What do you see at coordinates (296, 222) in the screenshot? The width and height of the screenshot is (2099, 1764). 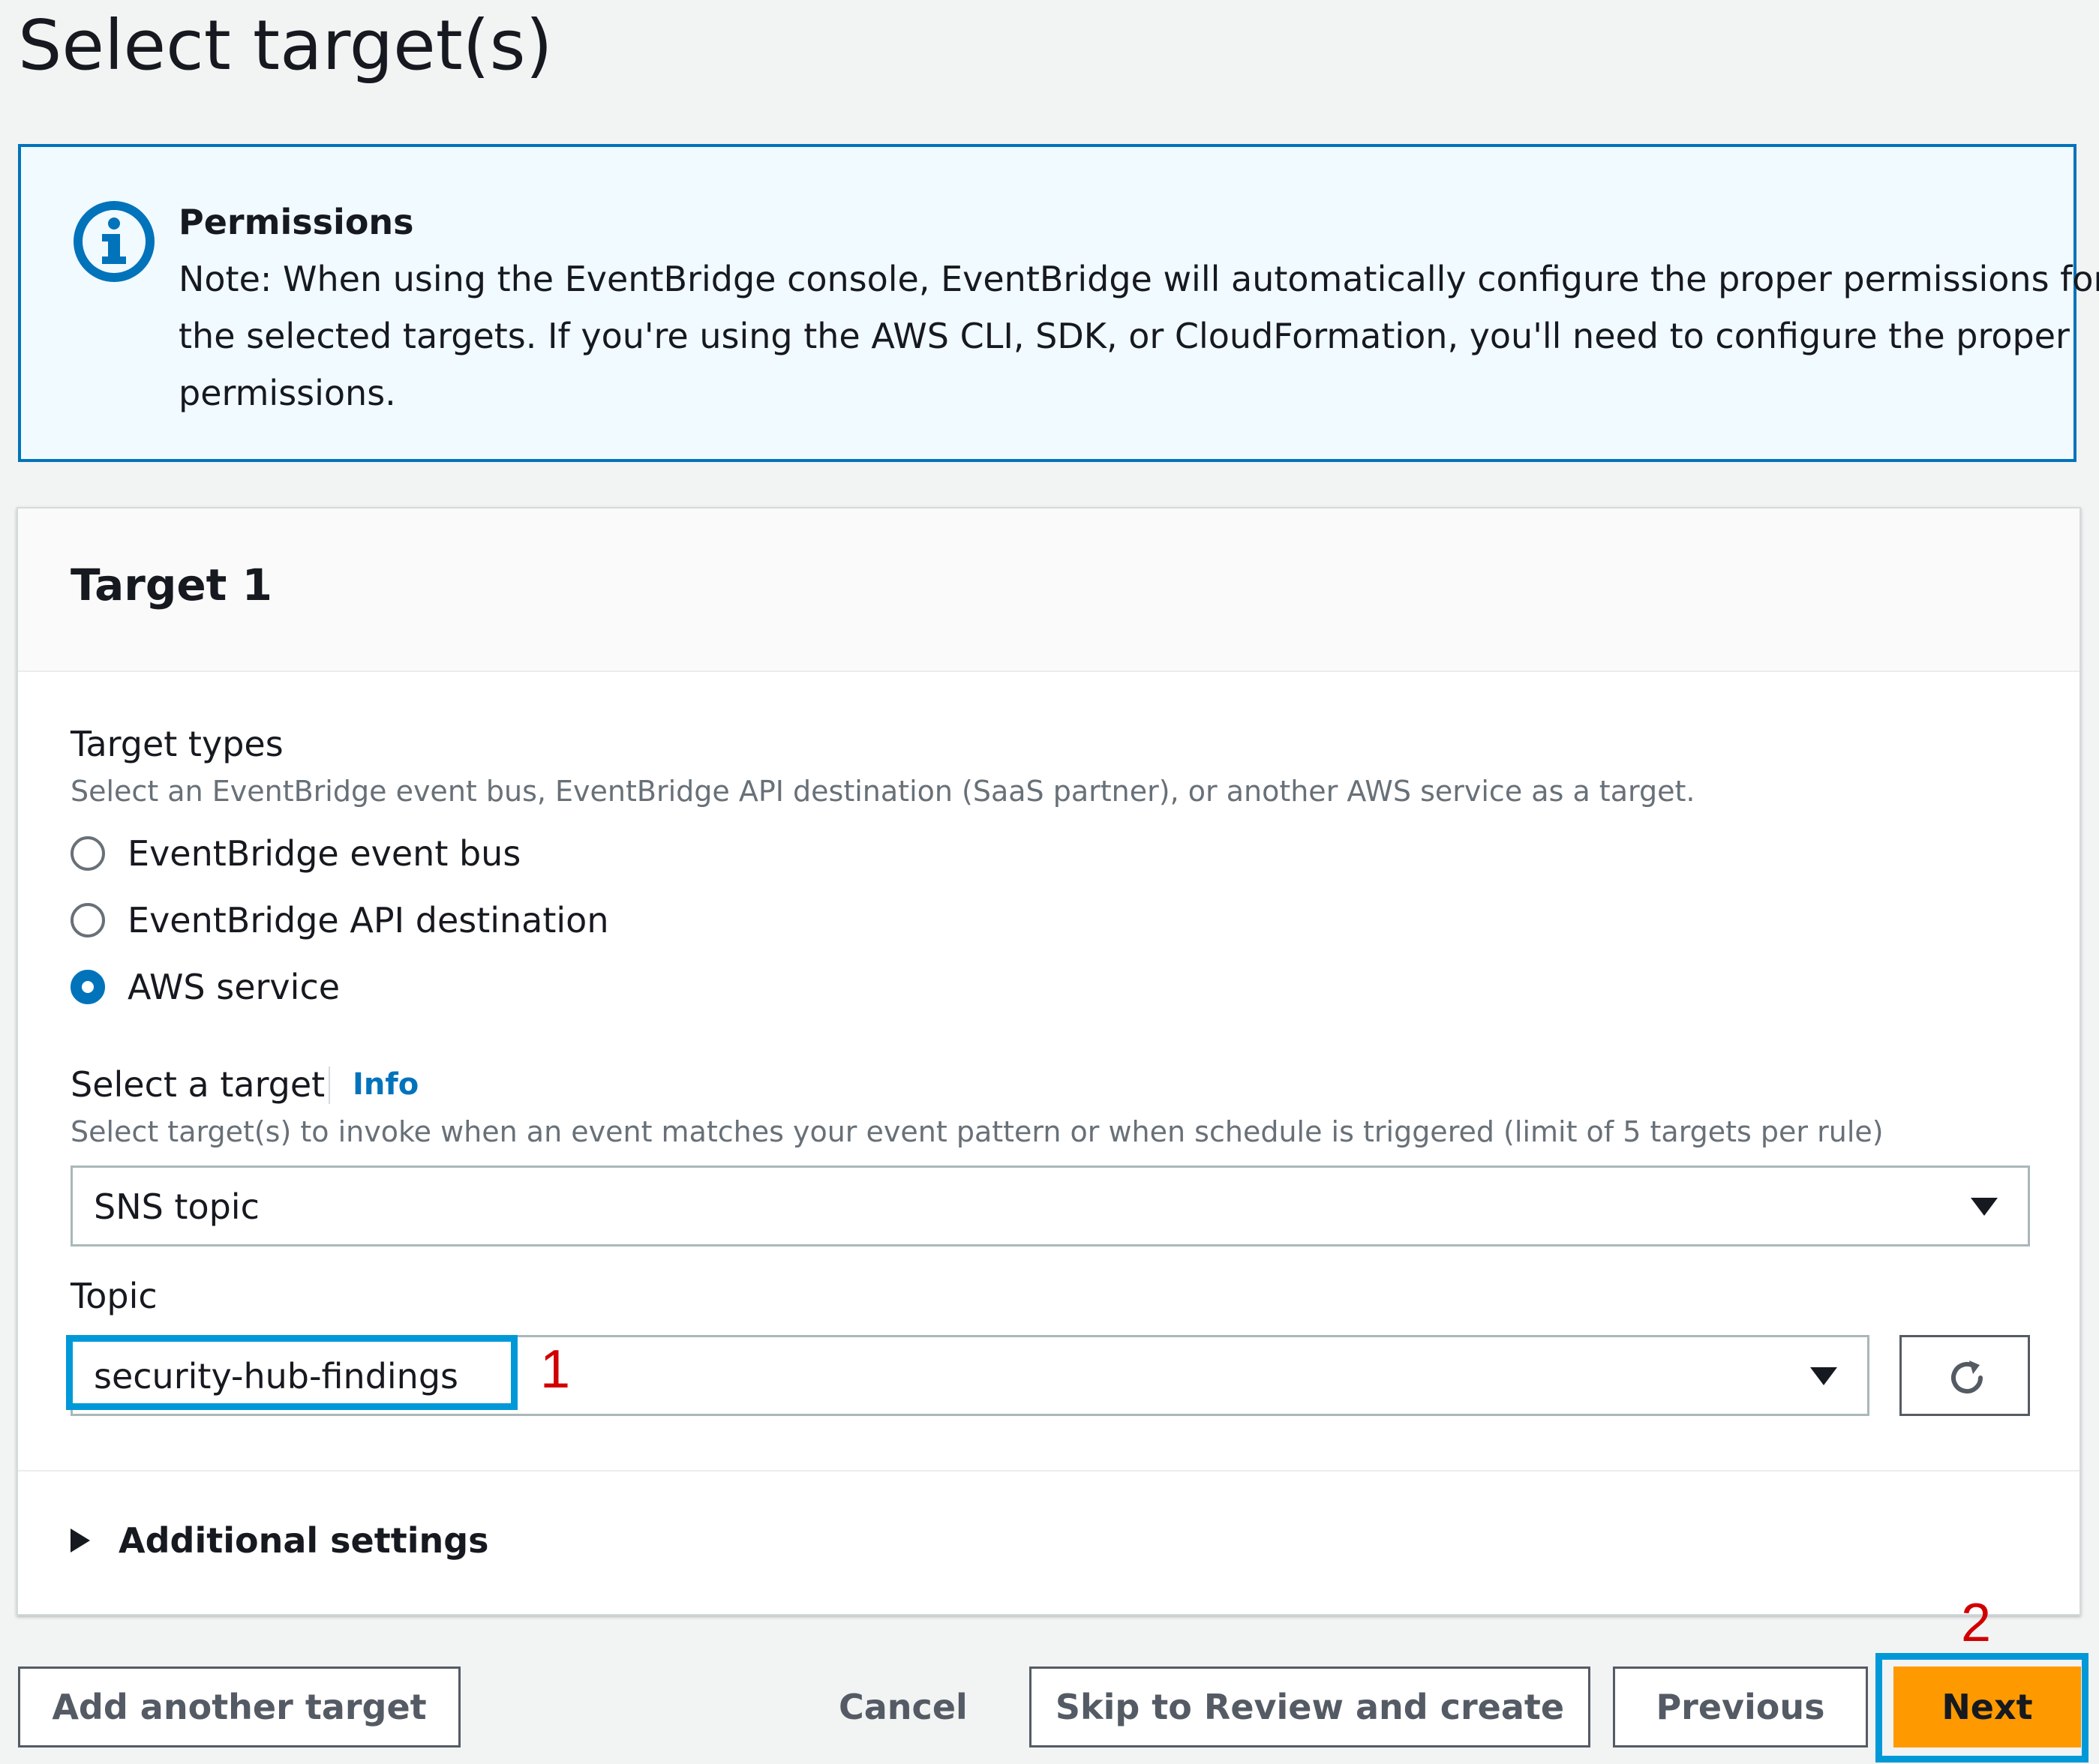 I see `alert-title: Permissions` at bounding box center [296, 222].